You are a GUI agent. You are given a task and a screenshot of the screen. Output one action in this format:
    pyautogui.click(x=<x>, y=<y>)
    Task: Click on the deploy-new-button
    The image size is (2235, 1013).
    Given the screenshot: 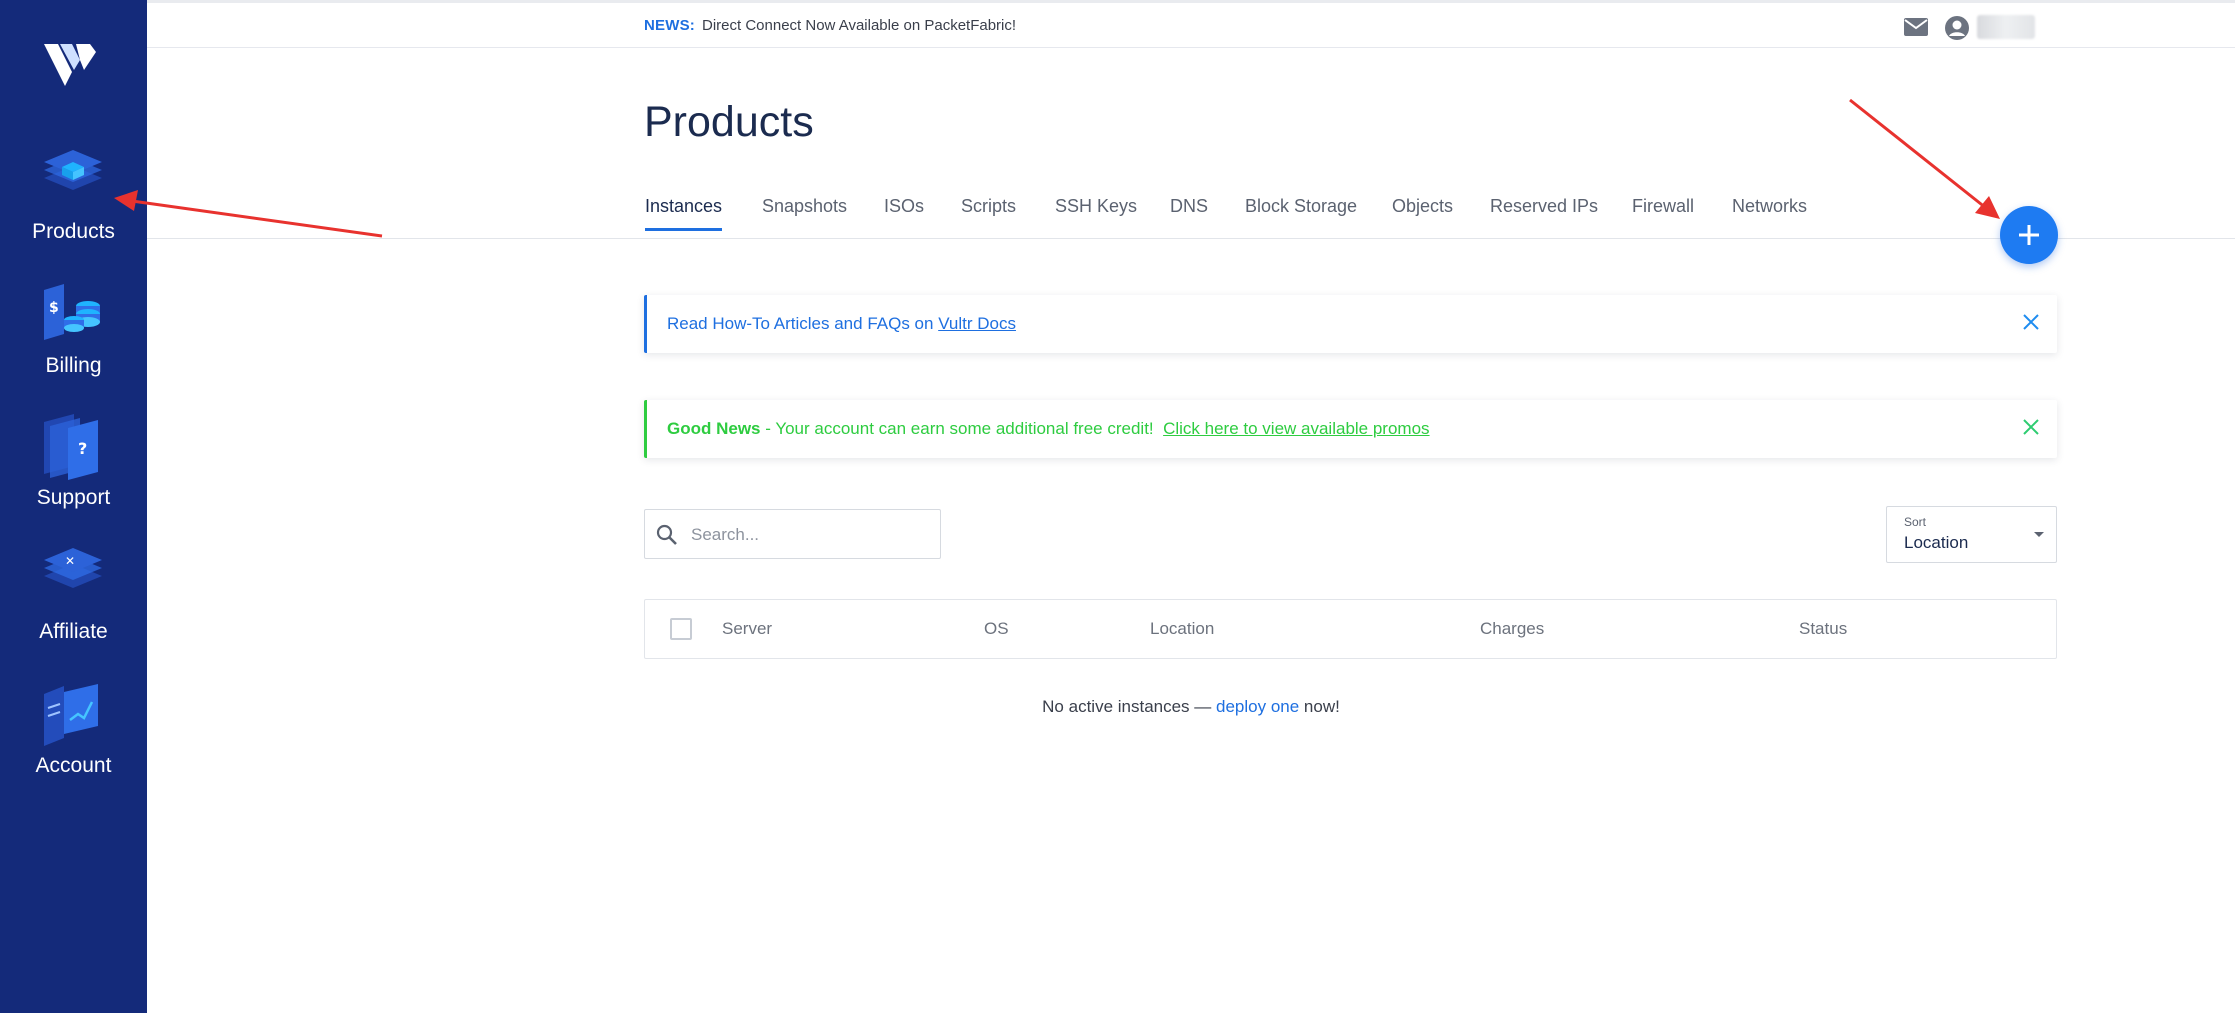 What is the action you would take?
    pyautogui.click(x=2029, y=235)
    